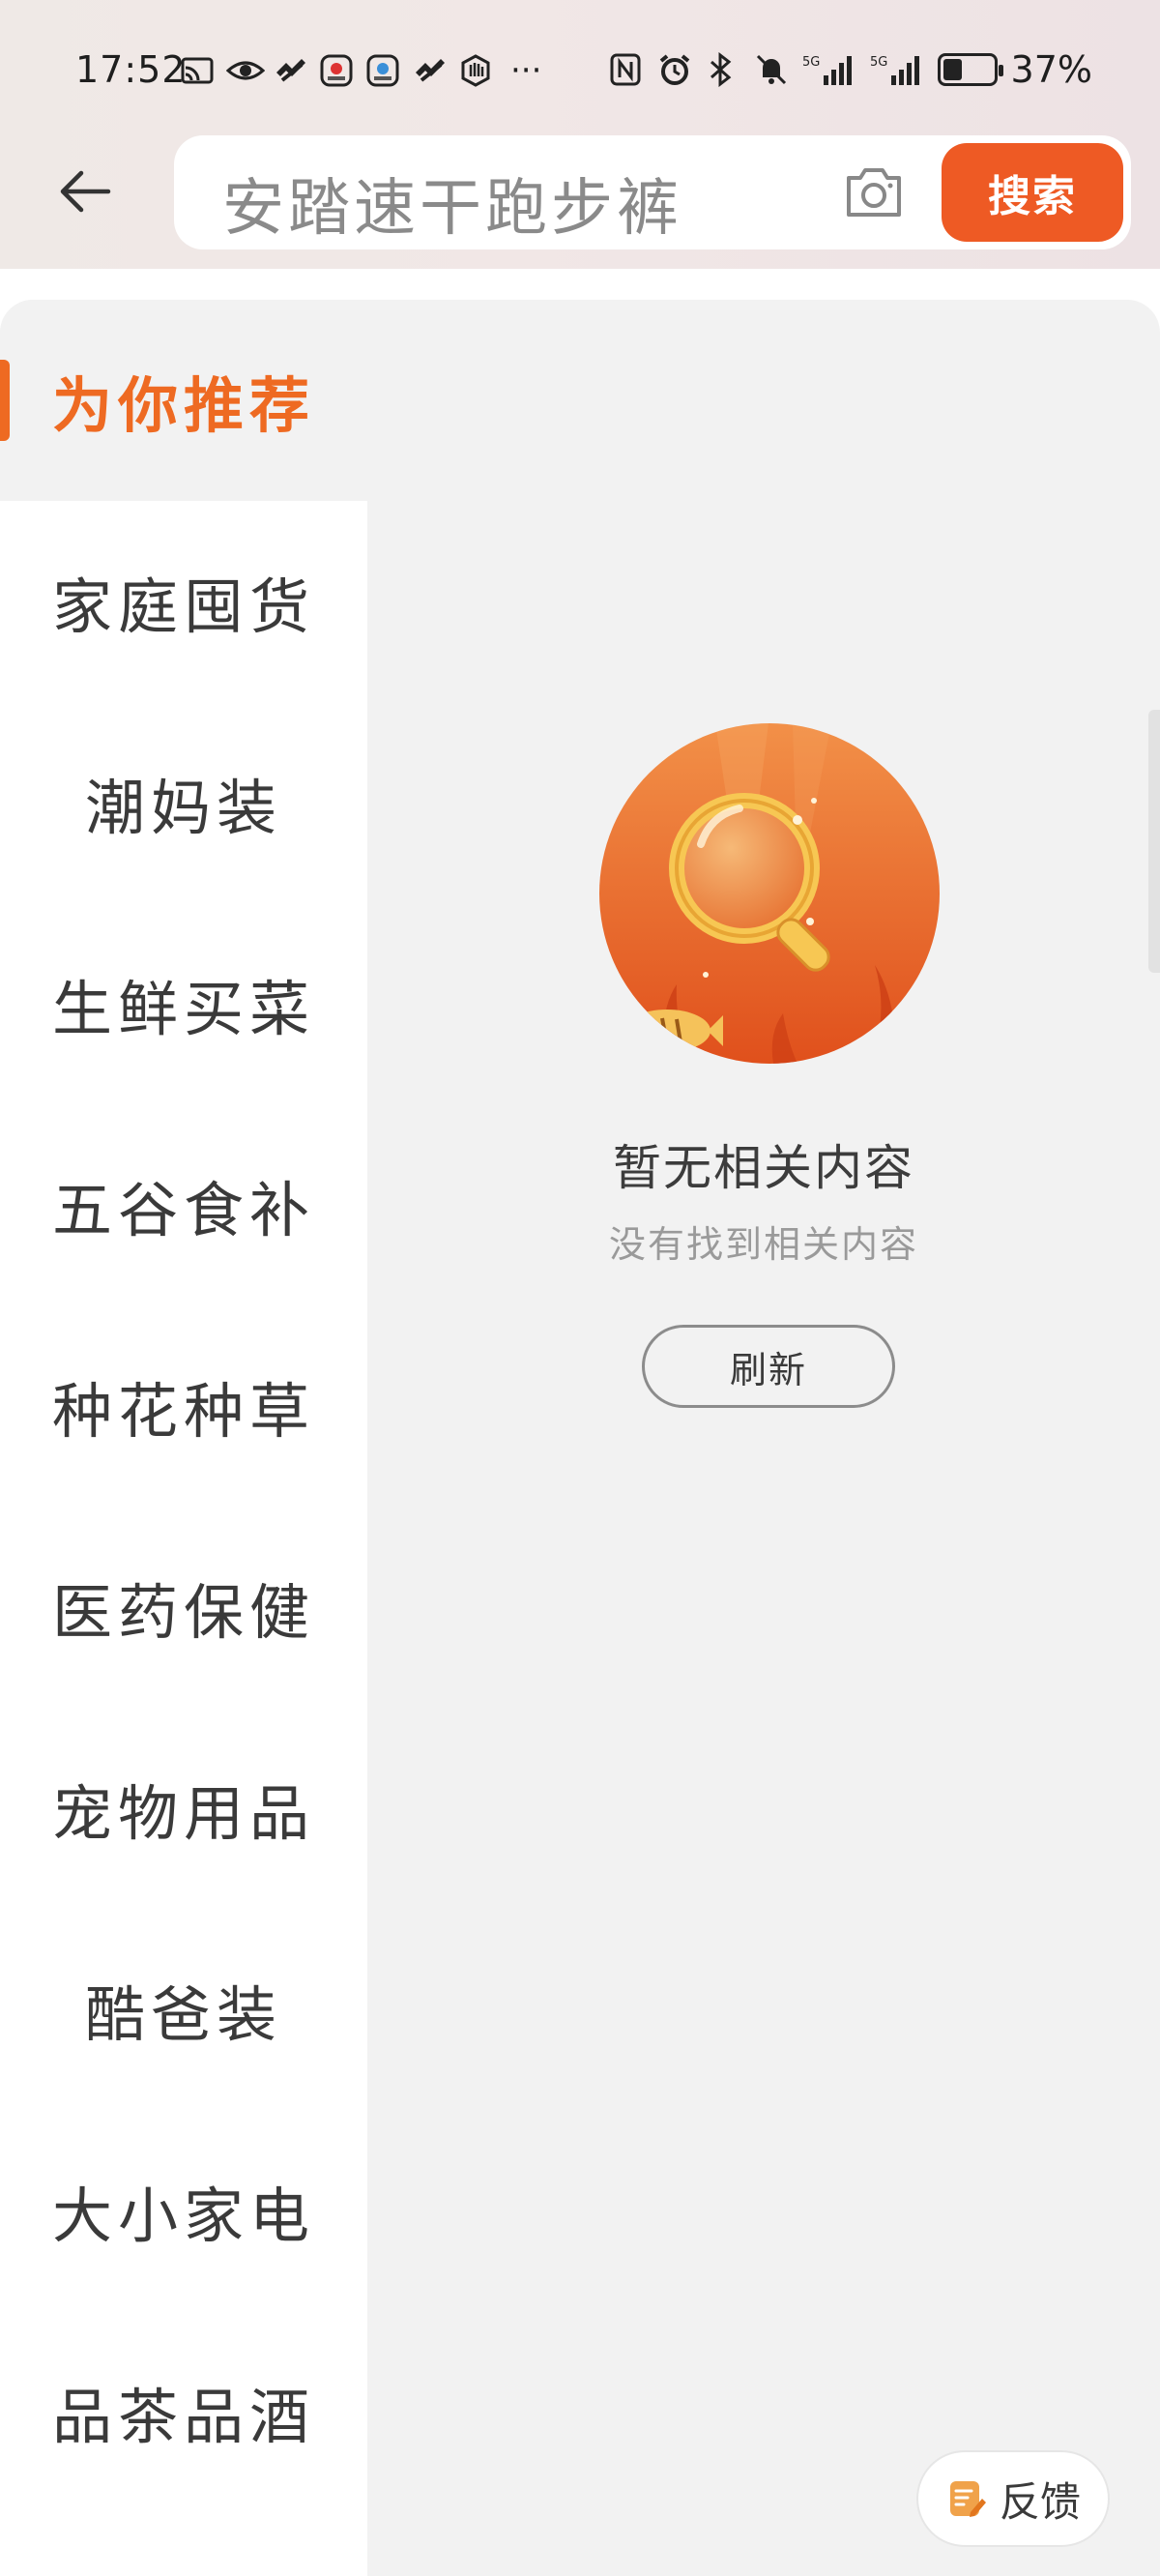 The width and height of the screenshot is (1160, 2576). I want to click on sidebar-item: 医药保健, so click(184, 1607).